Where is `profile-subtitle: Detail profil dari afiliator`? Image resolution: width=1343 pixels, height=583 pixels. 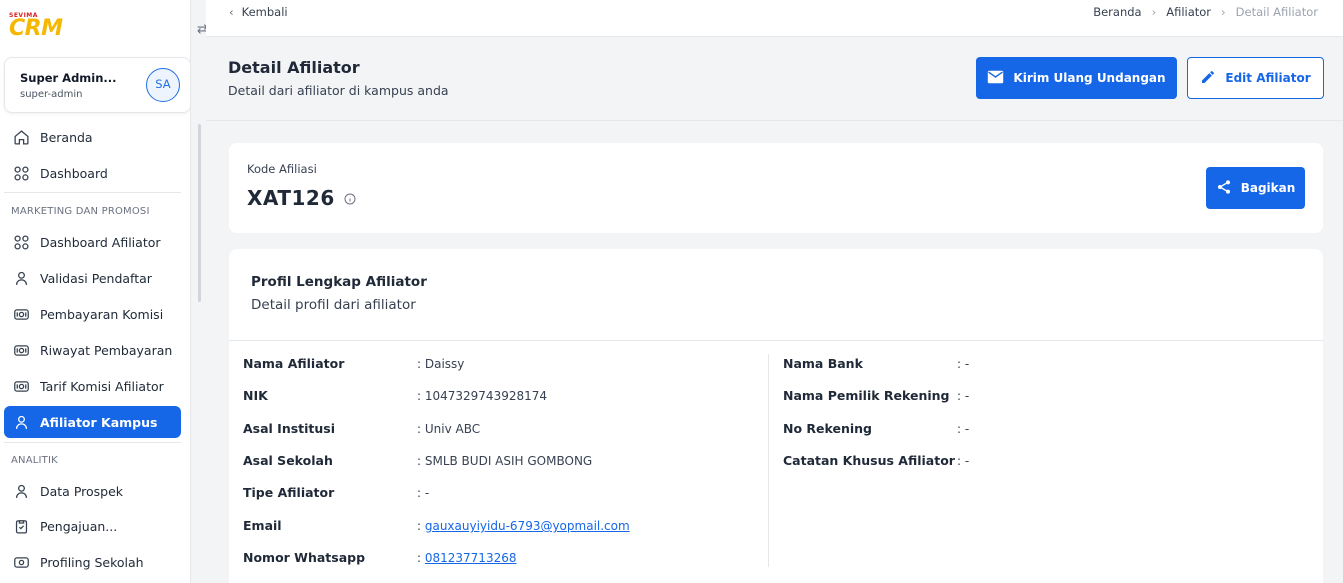
profile-subtitle: Detail profil dari afiliator is located at coordinates (333, 305).